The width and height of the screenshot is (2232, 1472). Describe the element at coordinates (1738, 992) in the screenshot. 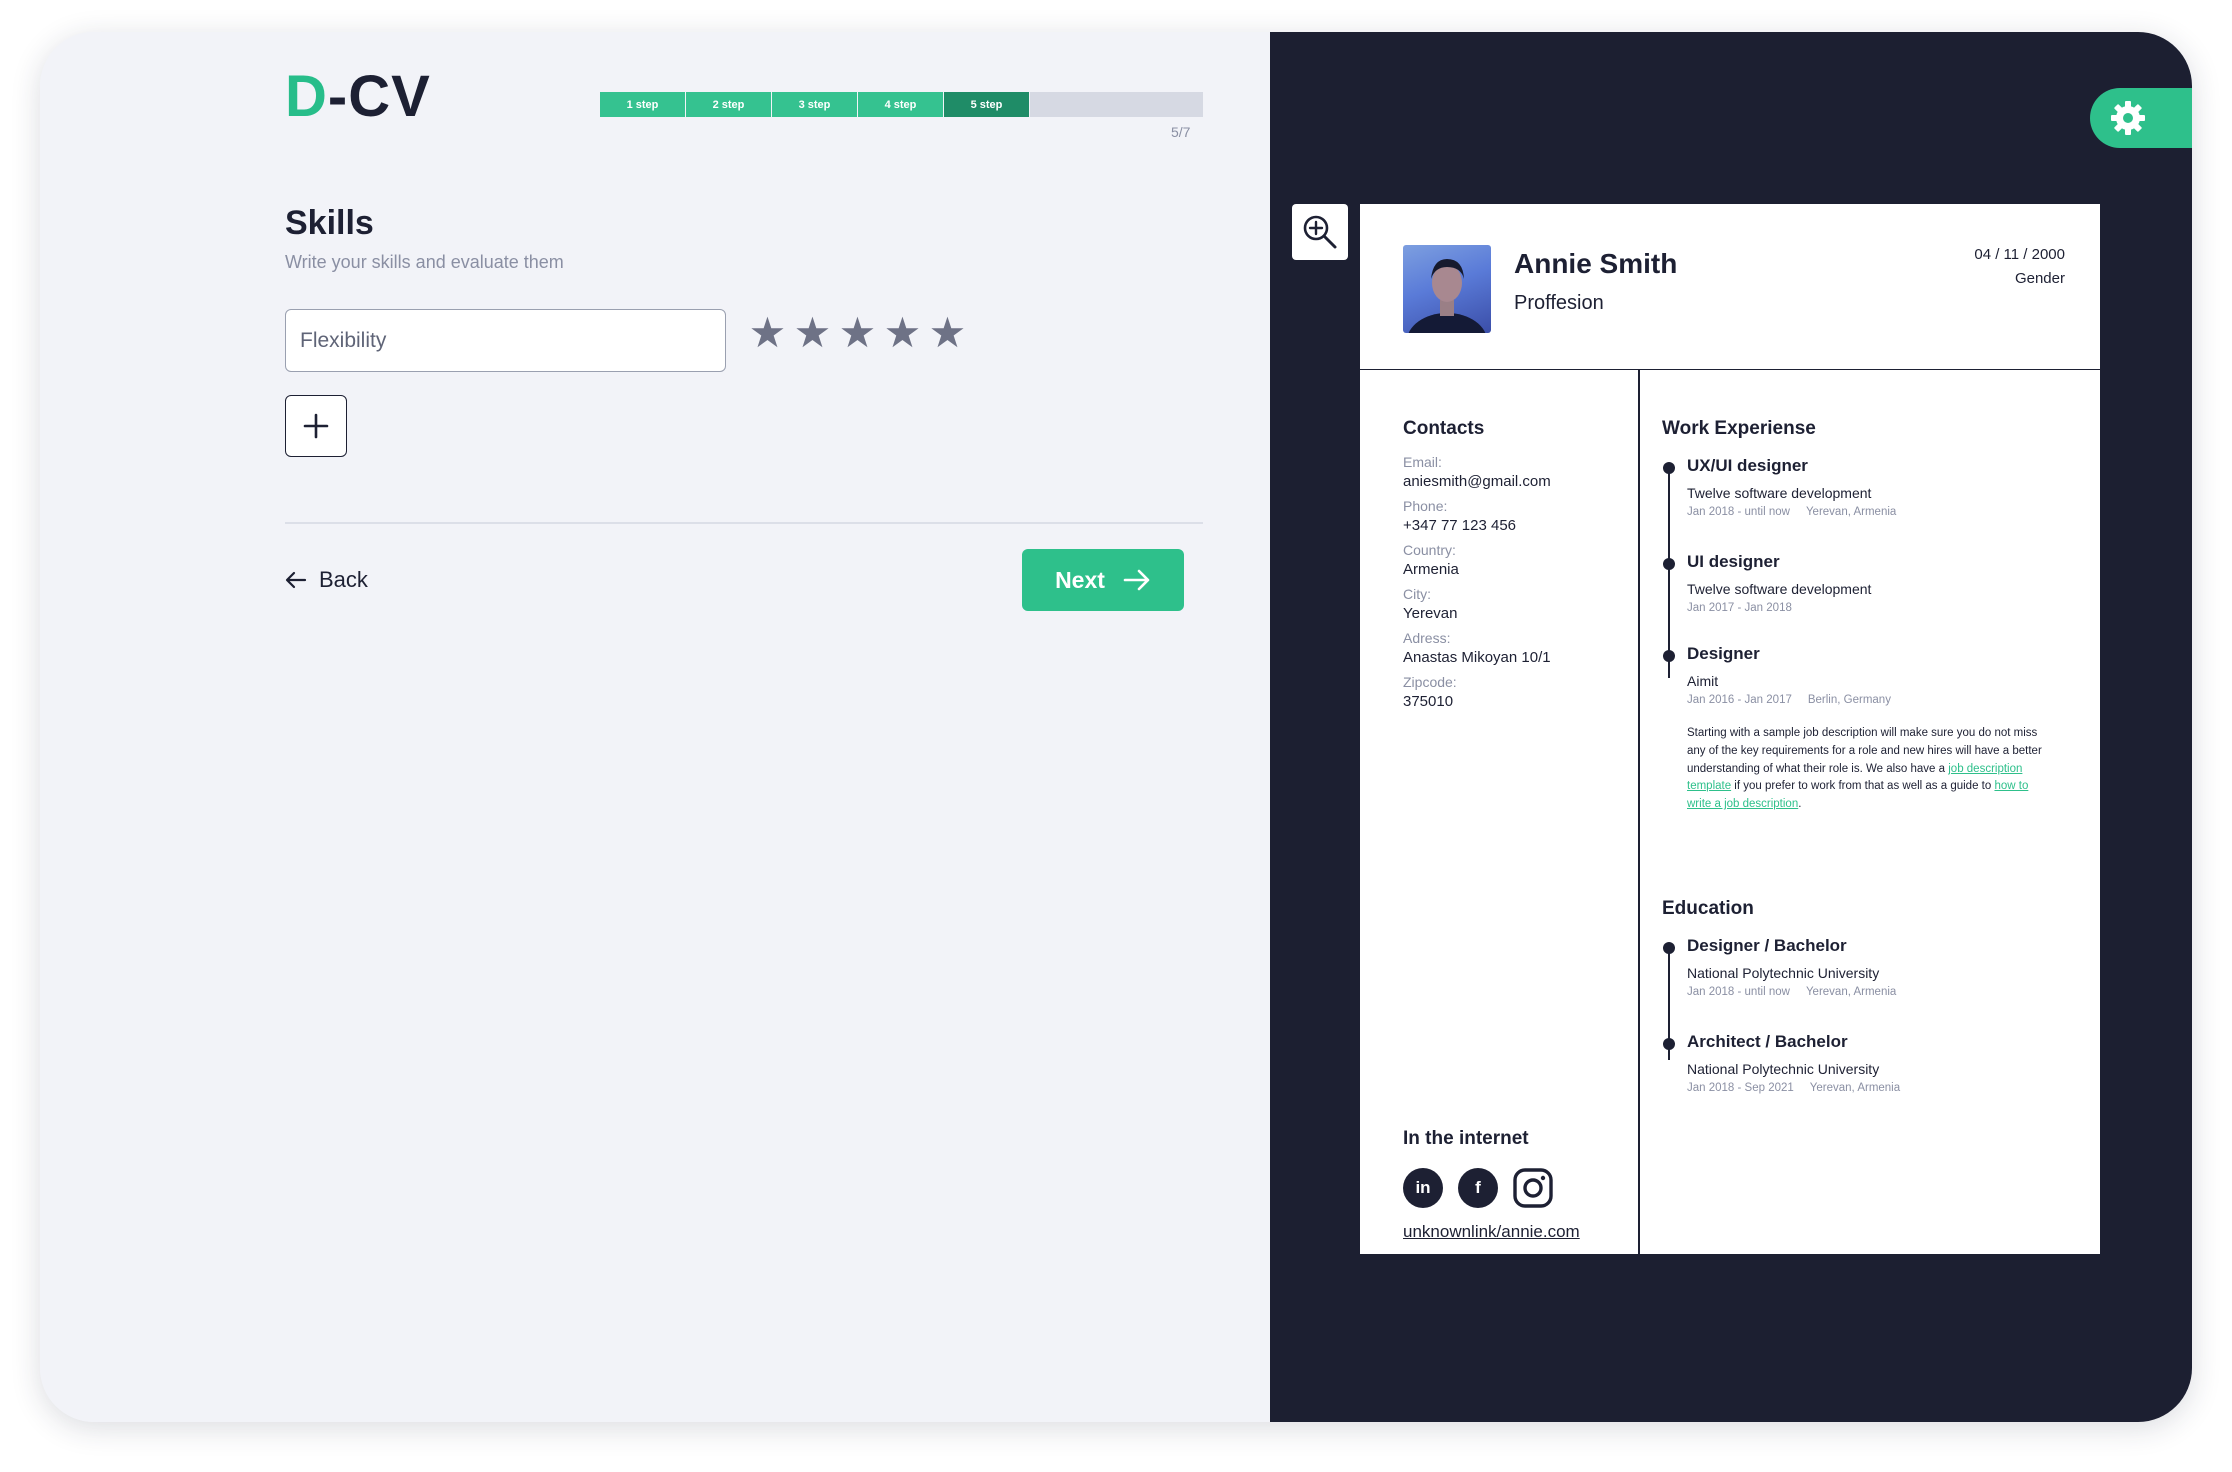

I see `education-period: Jan 2018 - until now` at that location.